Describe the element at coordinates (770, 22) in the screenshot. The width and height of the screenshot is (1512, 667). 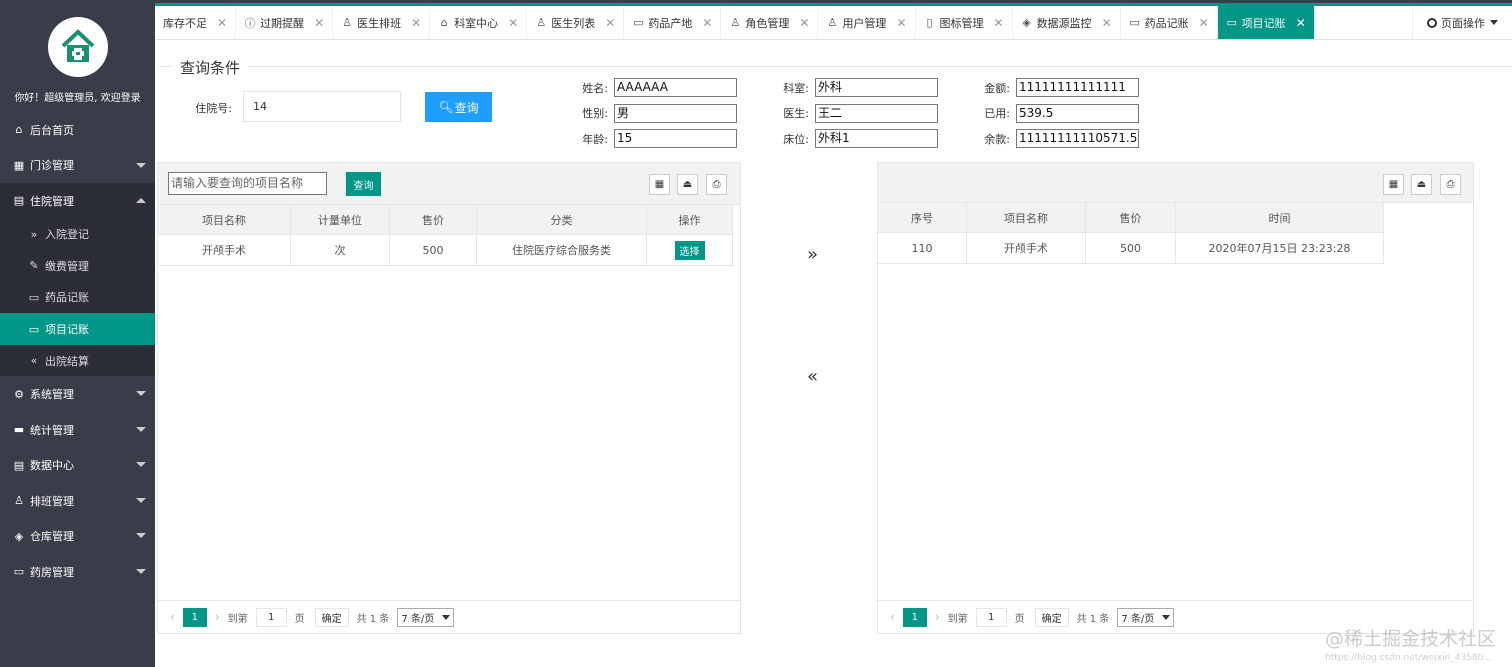
I see `tab-role-management: ♙ 角色管理 ✕` at that location.